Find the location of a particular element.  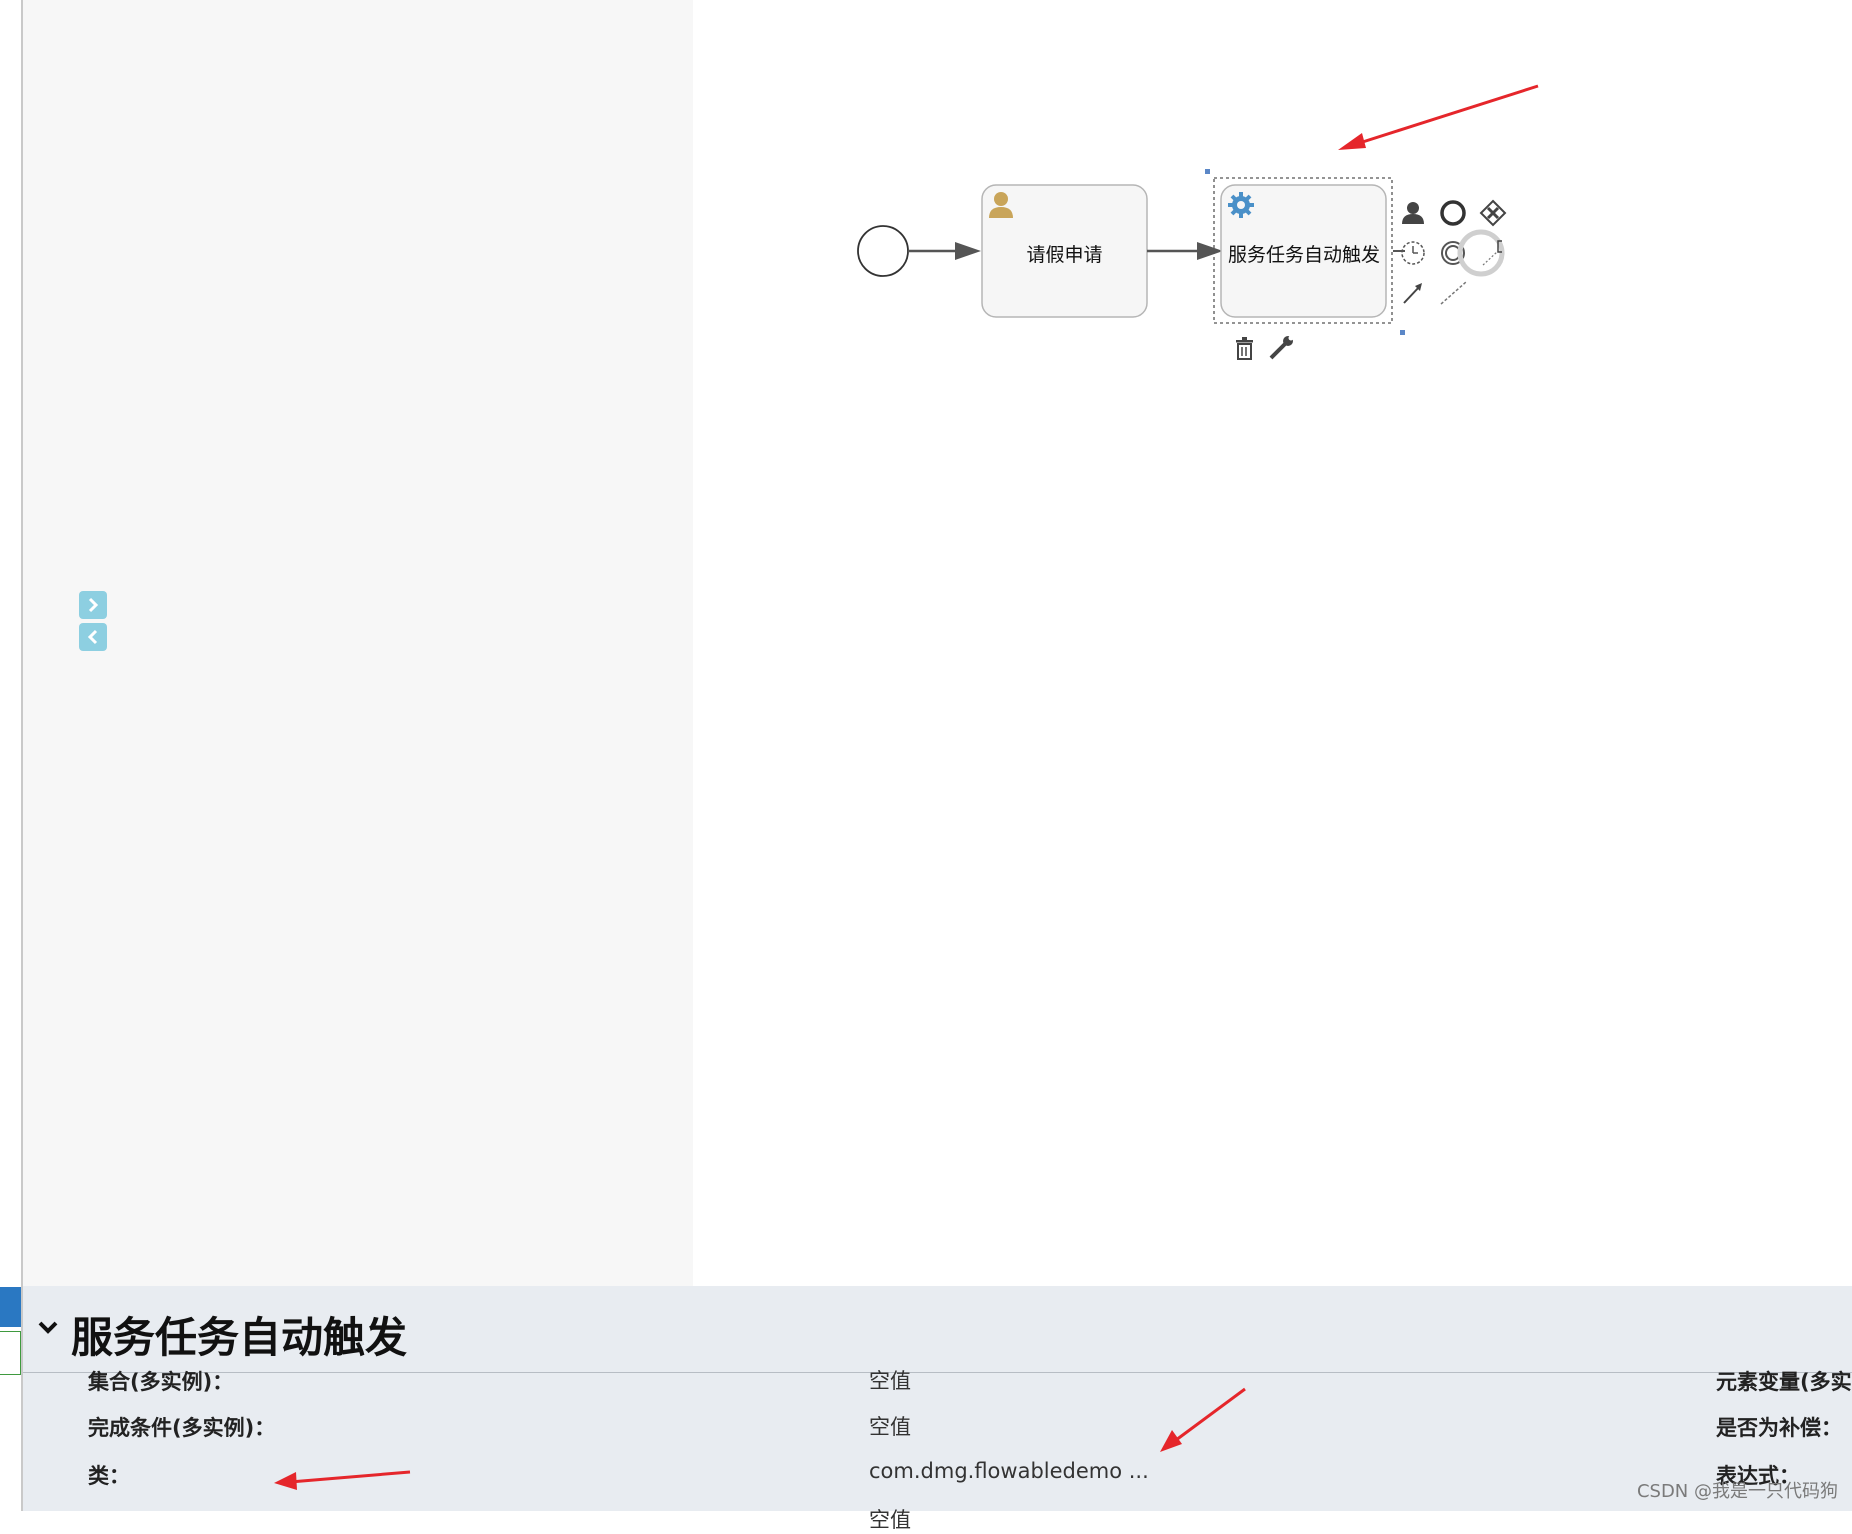

properties-title: 服务任务自动触发 is located at coordinates (239, 1337).